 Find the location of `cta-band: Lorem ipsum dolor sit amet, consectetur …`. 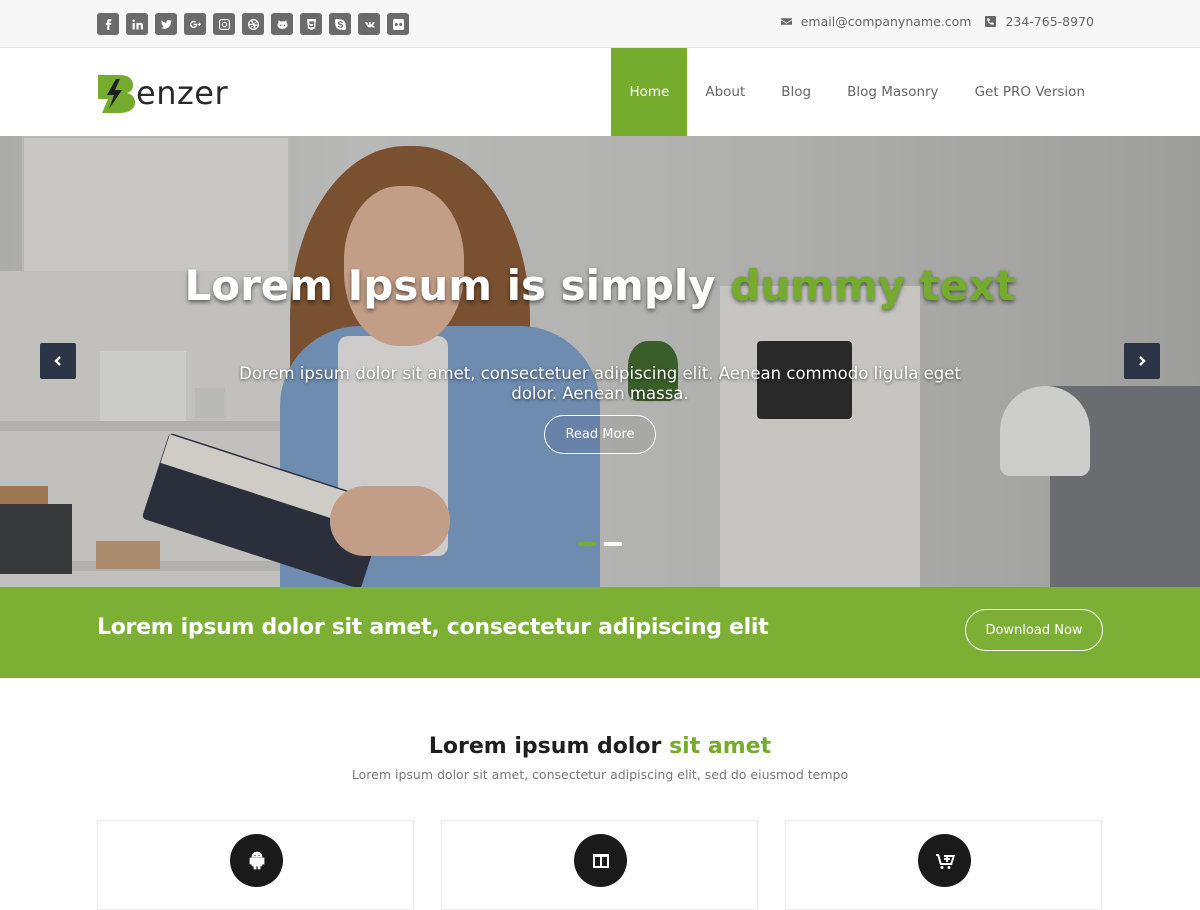

cta-band: Lorem ipsum dolor sit amet, consectetur … is located at coordinates (600, 632).